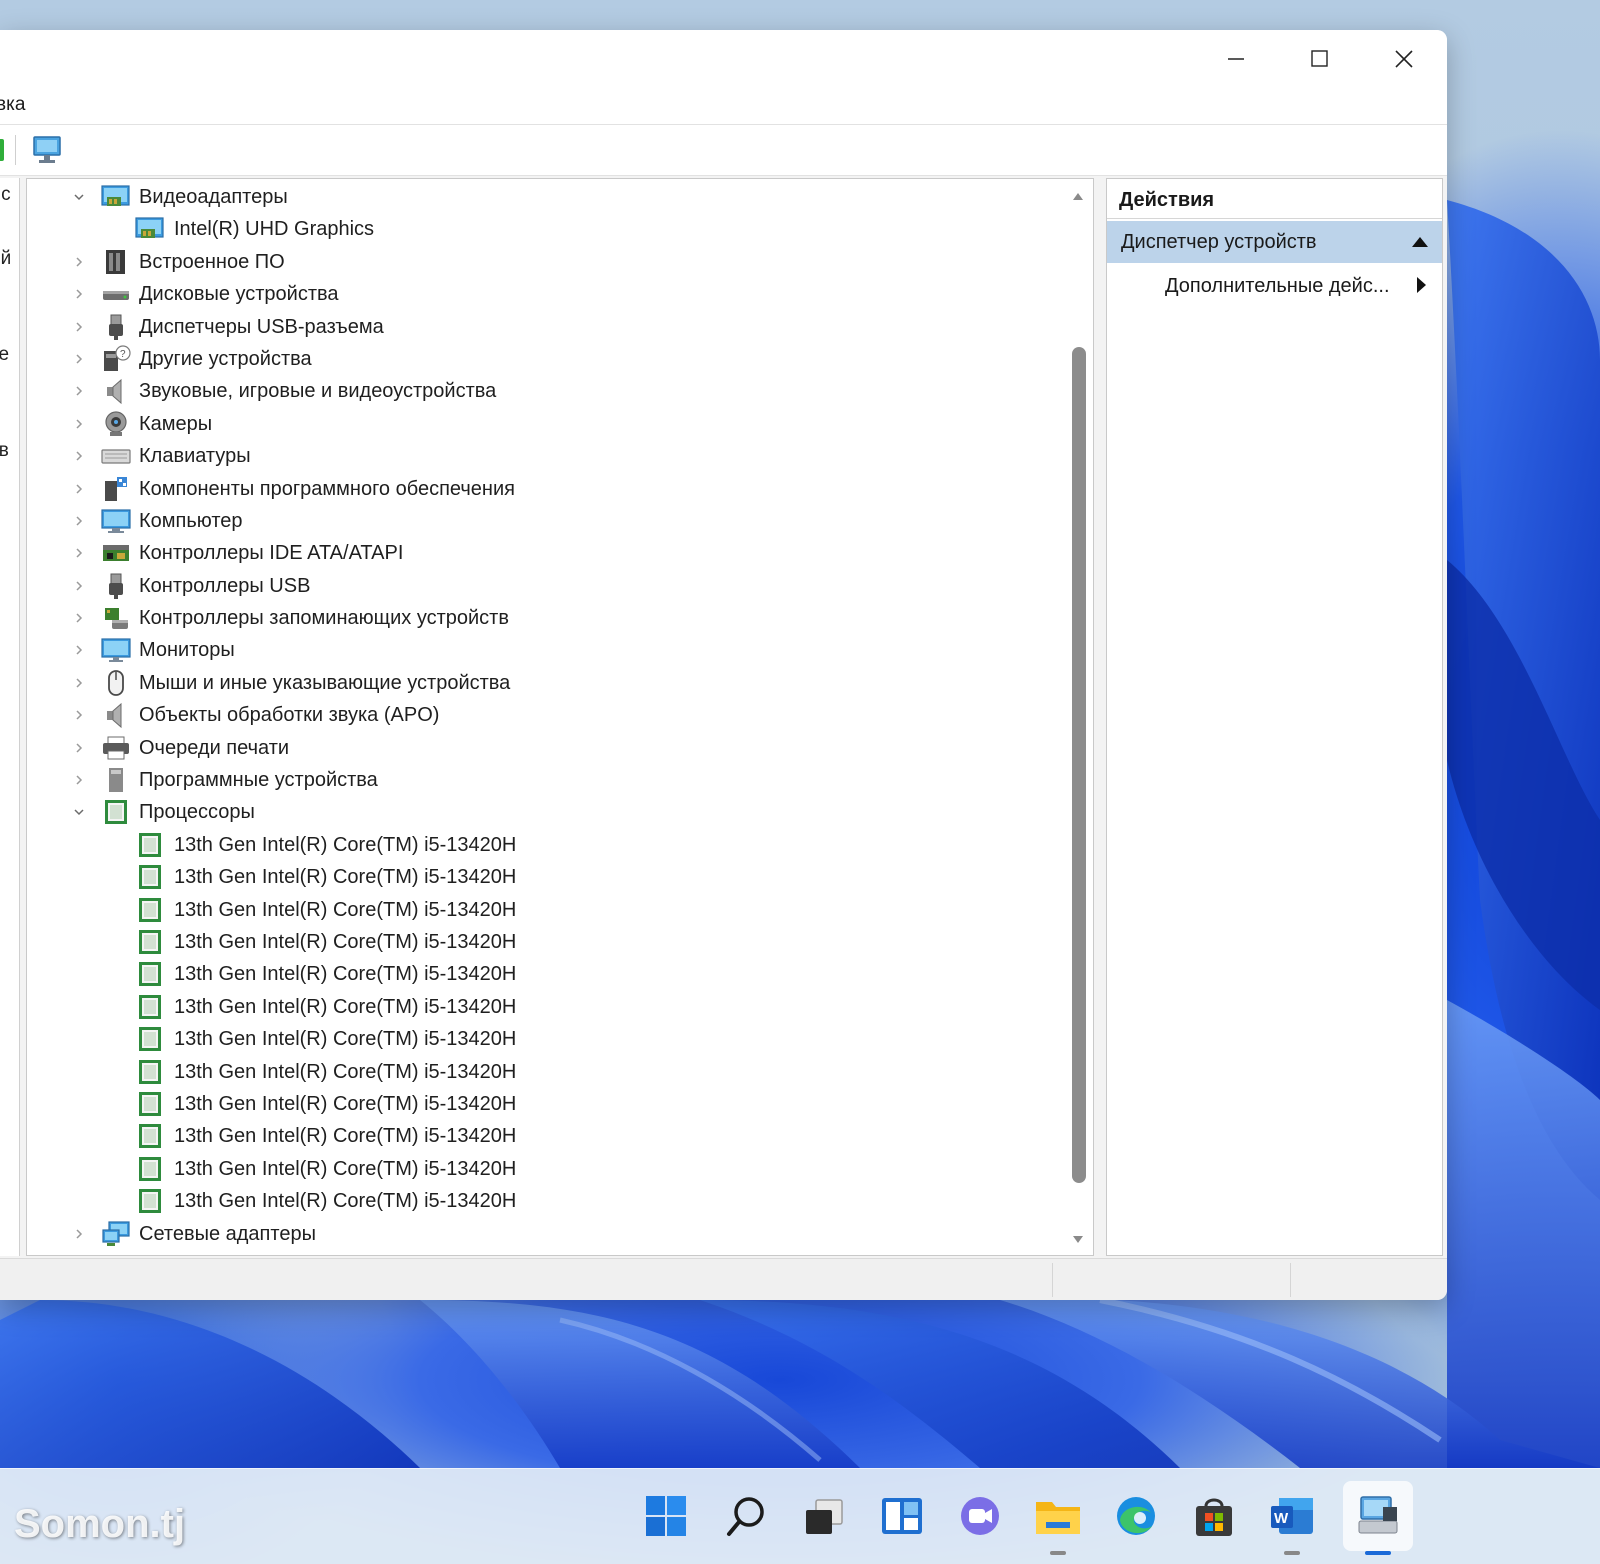 The height and width of the screenshot is (1564, 1600). Describe the element at coordinates (547, 618) in the screenshot. I see `tree-category-row: Контроллеры запоминающих устройств` at that location.